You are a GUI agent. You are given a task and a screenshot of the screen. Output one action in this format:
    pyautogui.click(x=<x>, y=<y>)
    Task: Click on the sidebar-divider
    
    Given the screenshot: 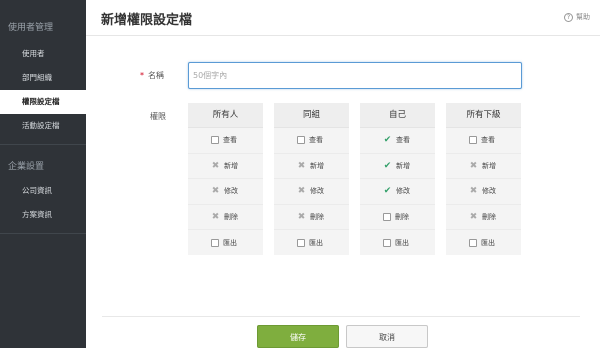 What is the action you would take?
    pyautogui.click(x=43, y=233)
    